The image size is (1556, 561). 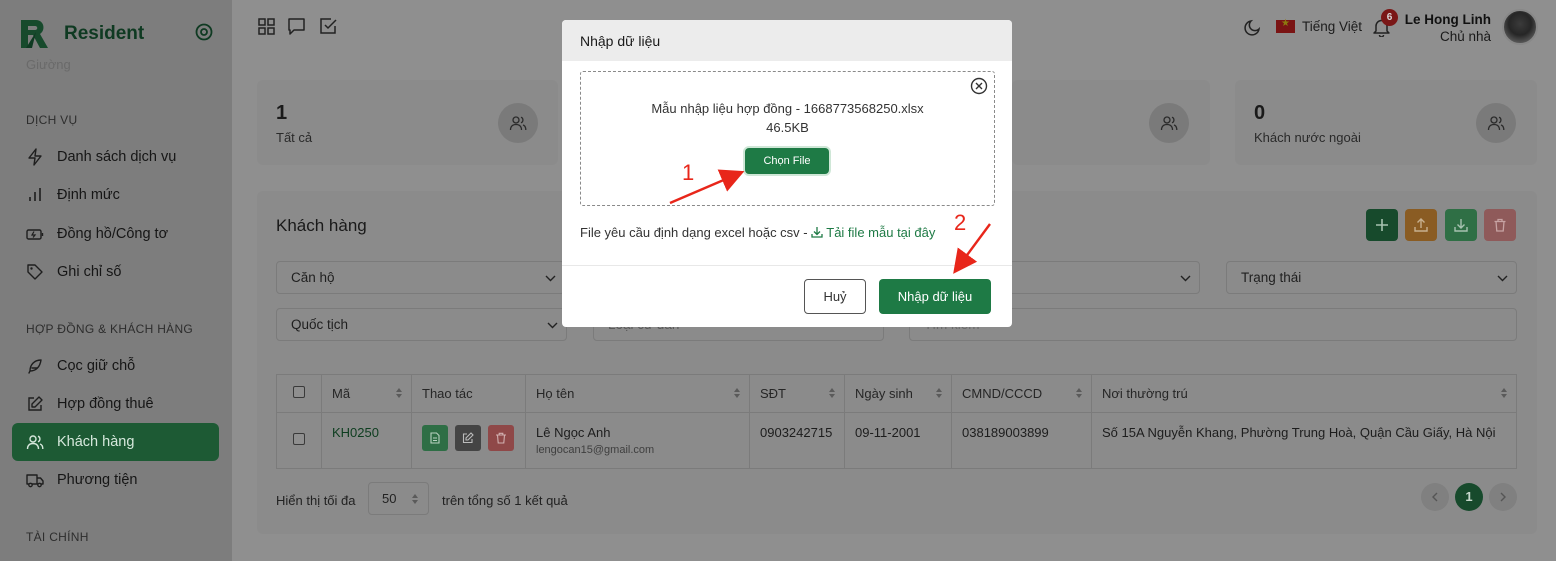 I want to click on column-label: SĐT, so click(x=773, y=393).